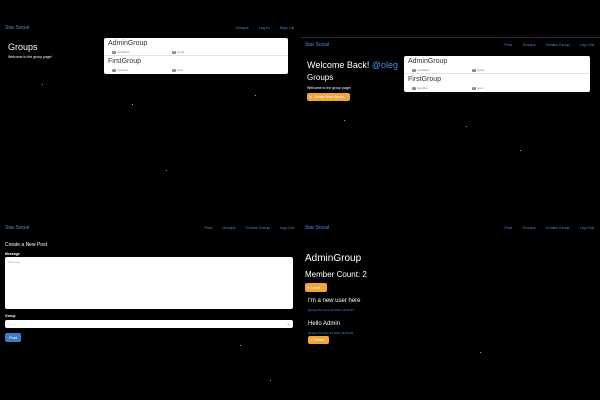  Describe the element at coordinates (324, 324) in the screenshot. I see `post-message: Hello Admin` at that location.